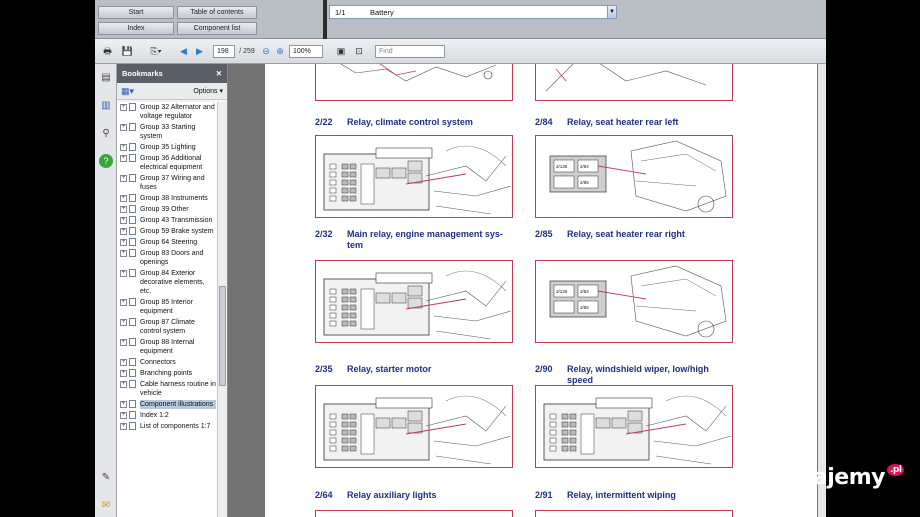 The height and width of the screenshot is (517, 920). I want to click on next-page-icon: ▶, so click(199, 51).